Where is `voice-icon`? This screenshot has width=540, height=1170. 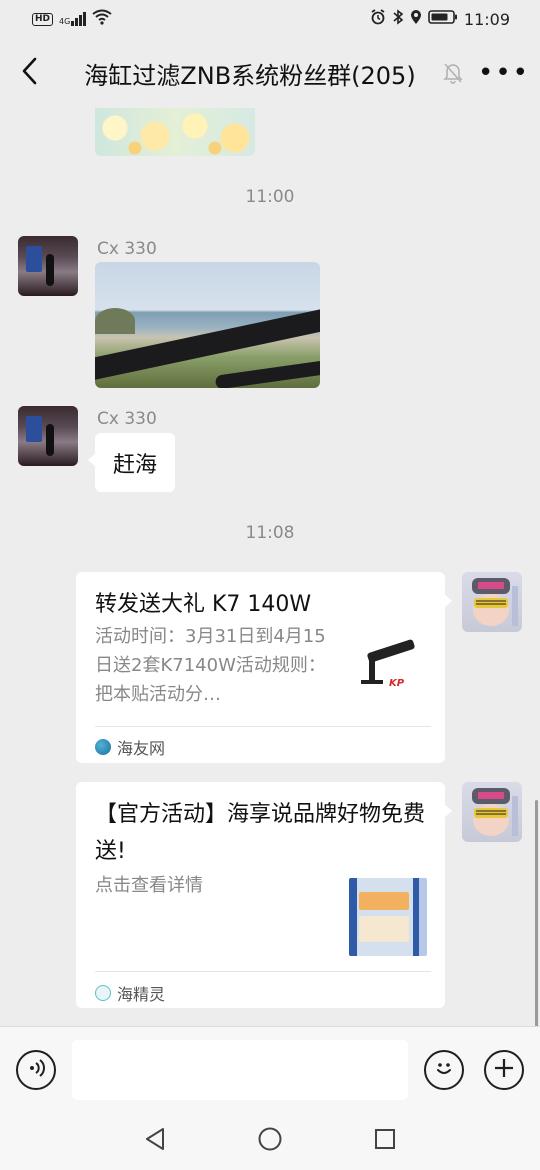 voice-icon is located at coordinates (36, 1070).